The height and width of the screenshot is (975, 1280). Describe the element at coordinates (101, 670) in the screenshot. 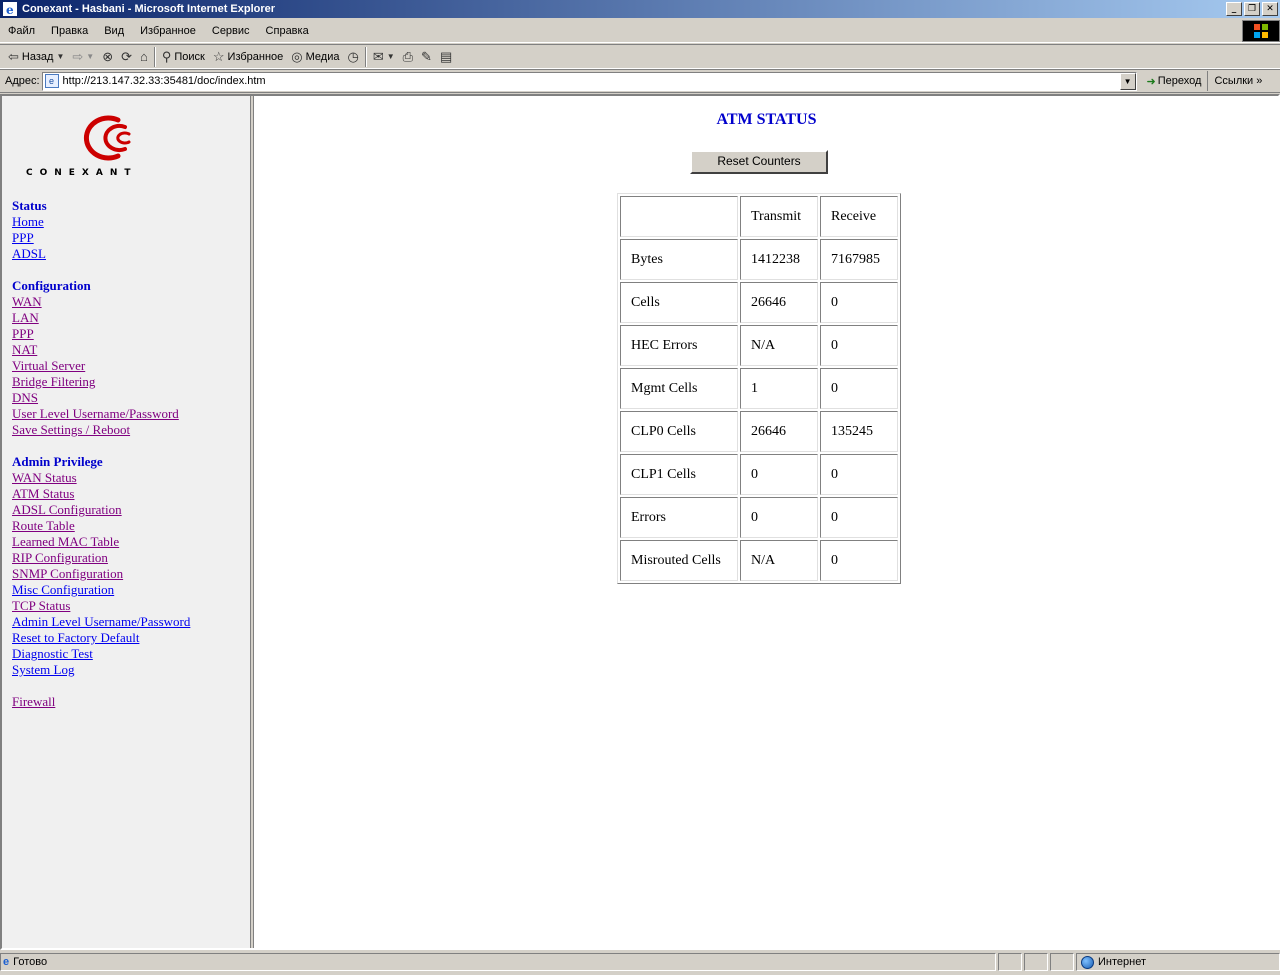

I see `nav-link-system-log: System Log` at that location.